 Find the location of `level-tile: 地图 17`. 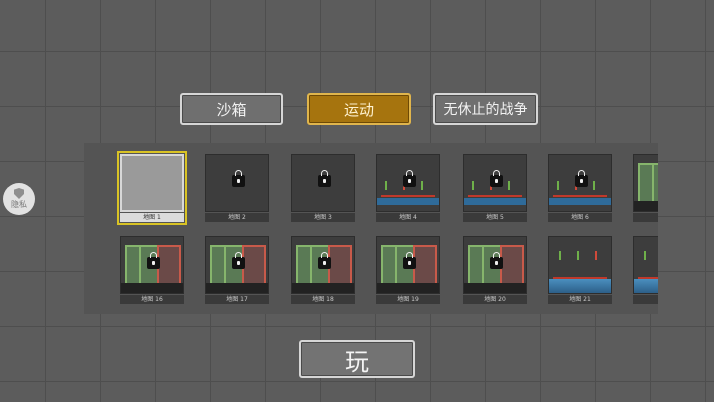

level-tile: 地图 17 is located at coordinates (237, 270).